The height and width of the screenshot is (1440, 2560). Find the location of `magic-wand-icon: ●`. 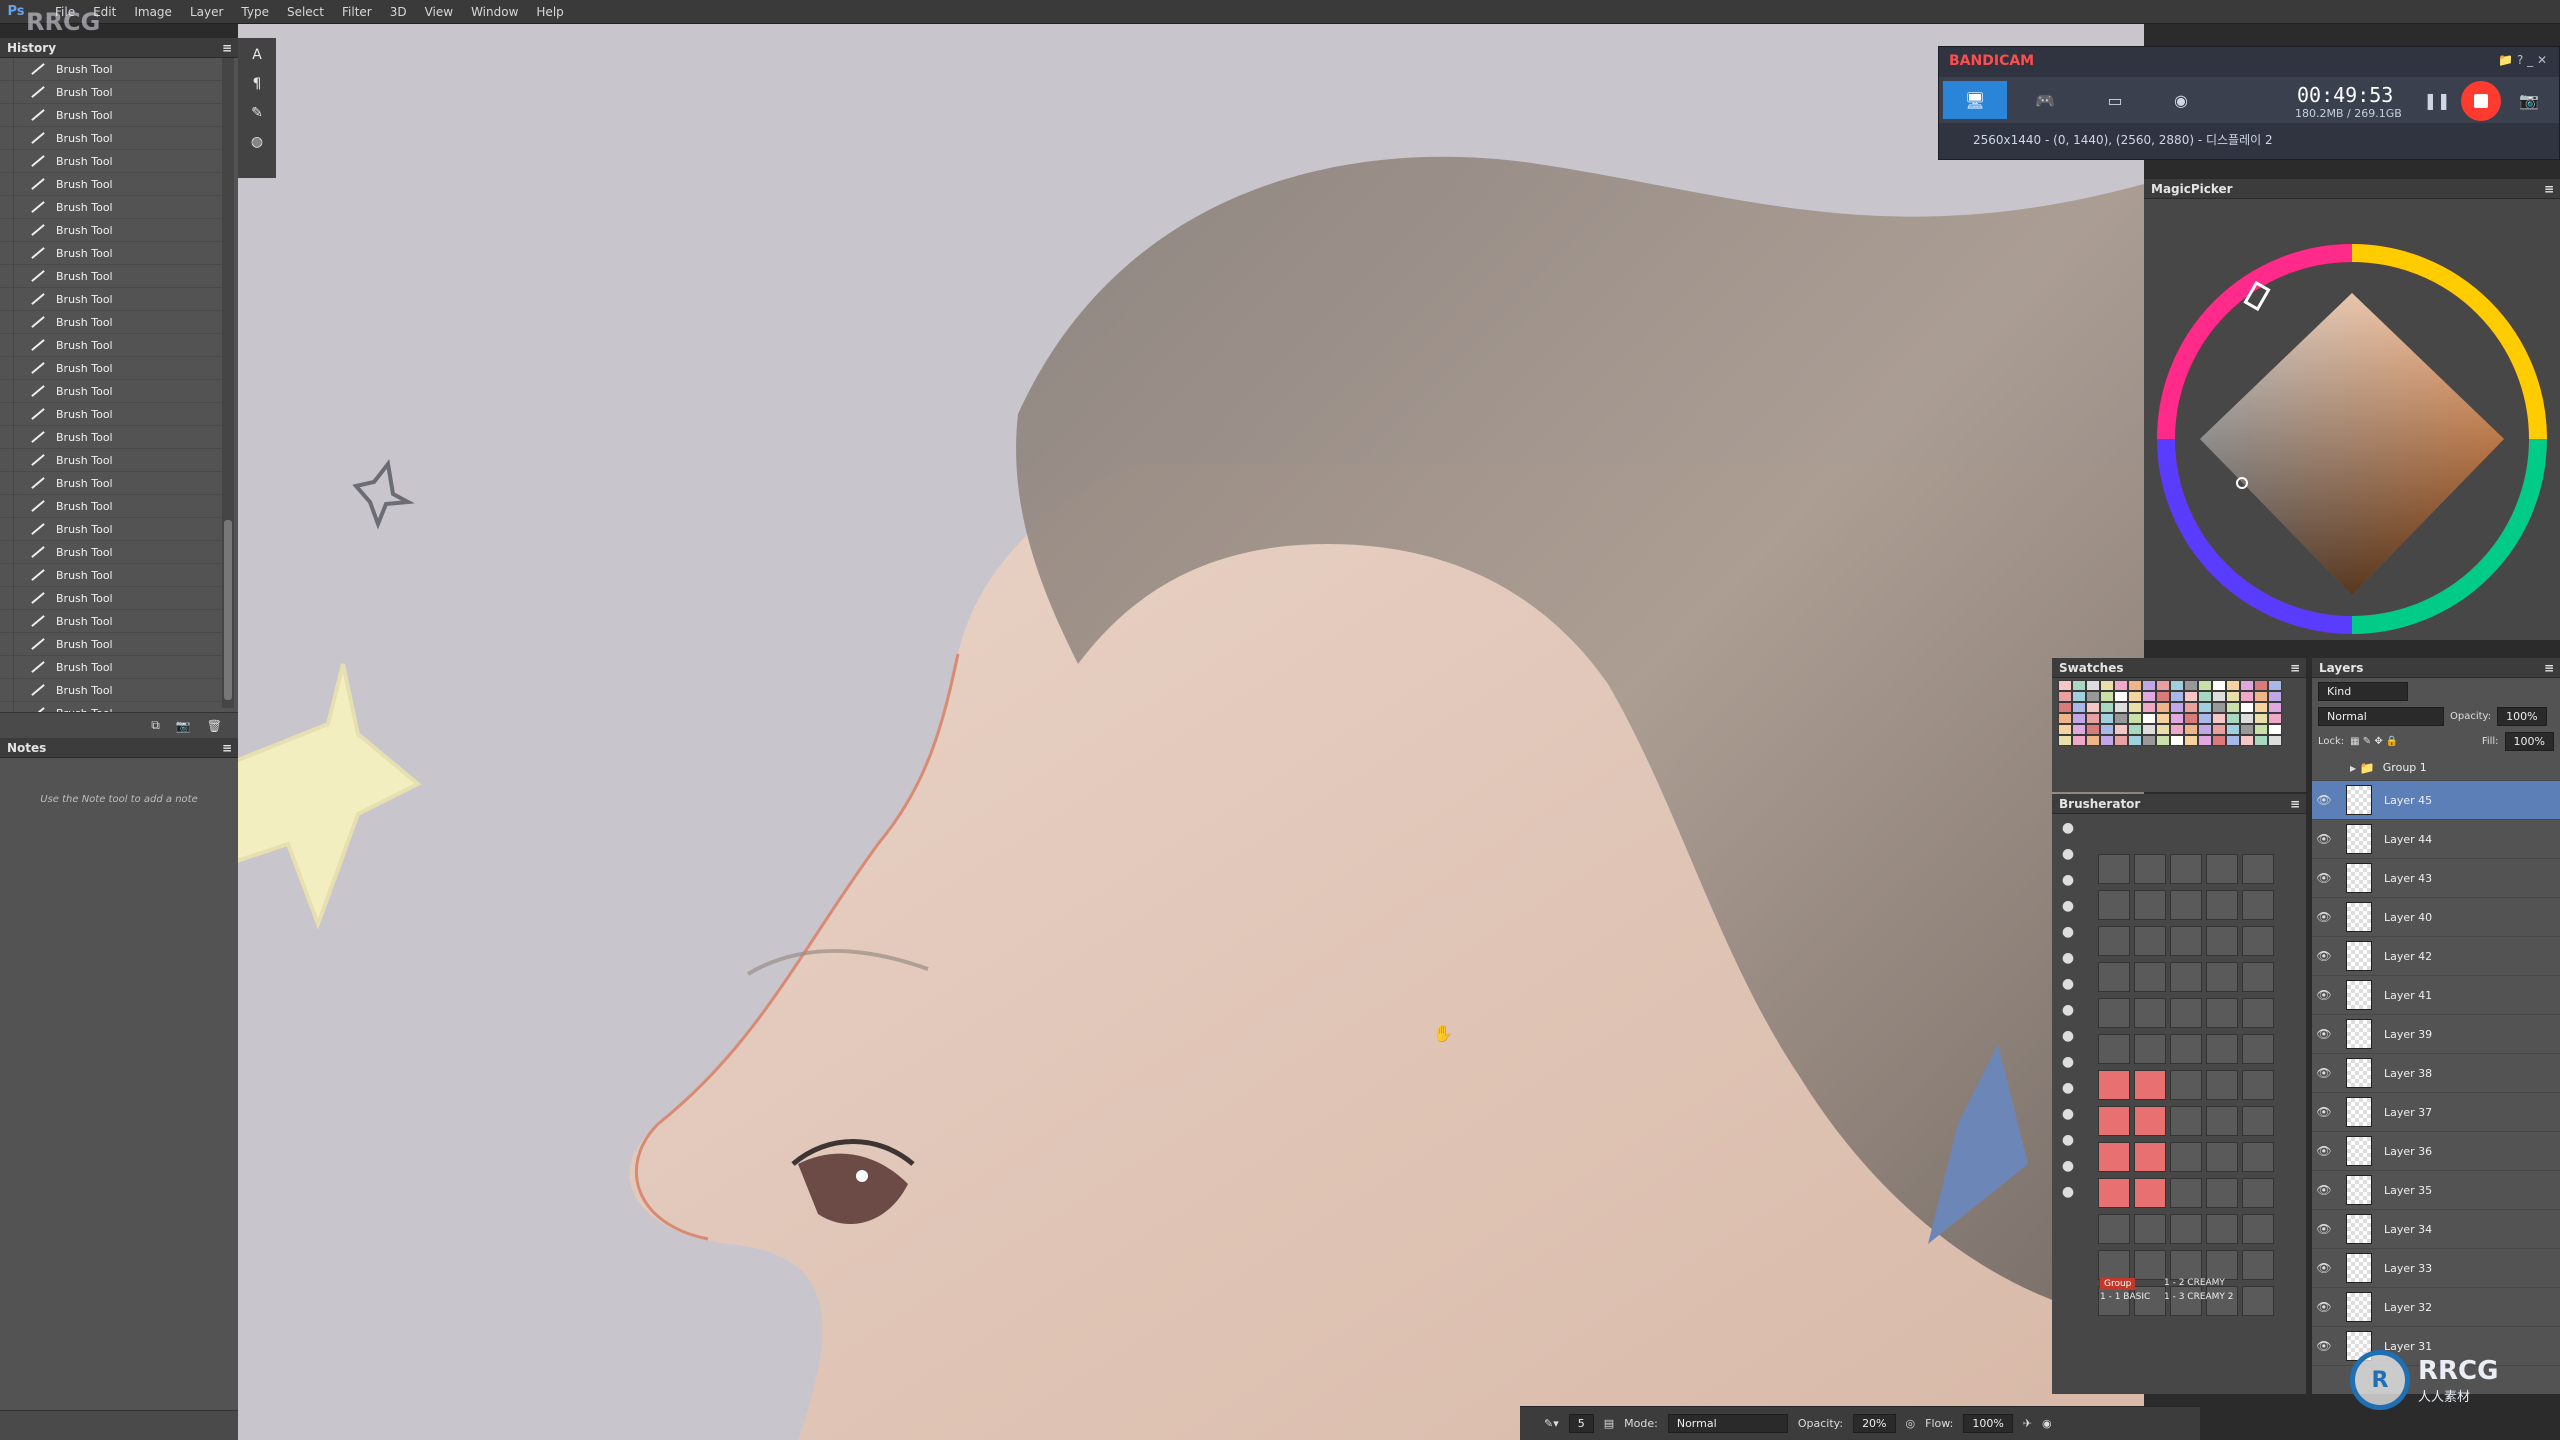

magic-wand-icon: ● is located at coordinates (2068, 854).